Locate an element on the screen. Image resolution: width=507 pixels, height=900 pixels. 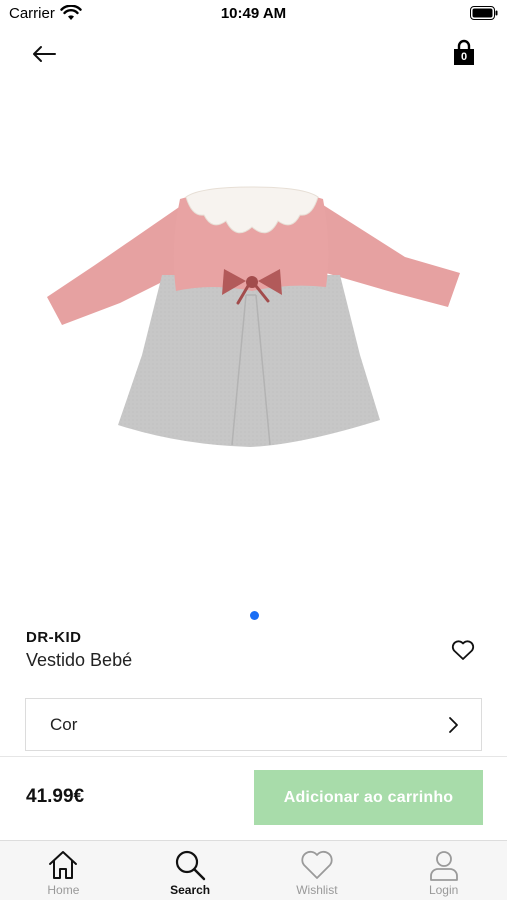
back-button is located at coordinates (44, 54).